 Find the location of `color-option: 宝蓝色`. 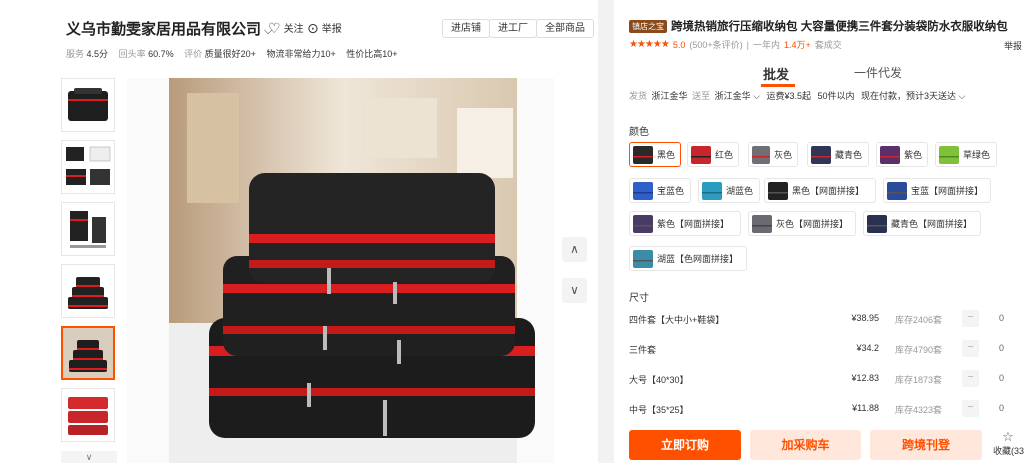

color-option: 宝蓝色 is located at coordinates (660, 190).